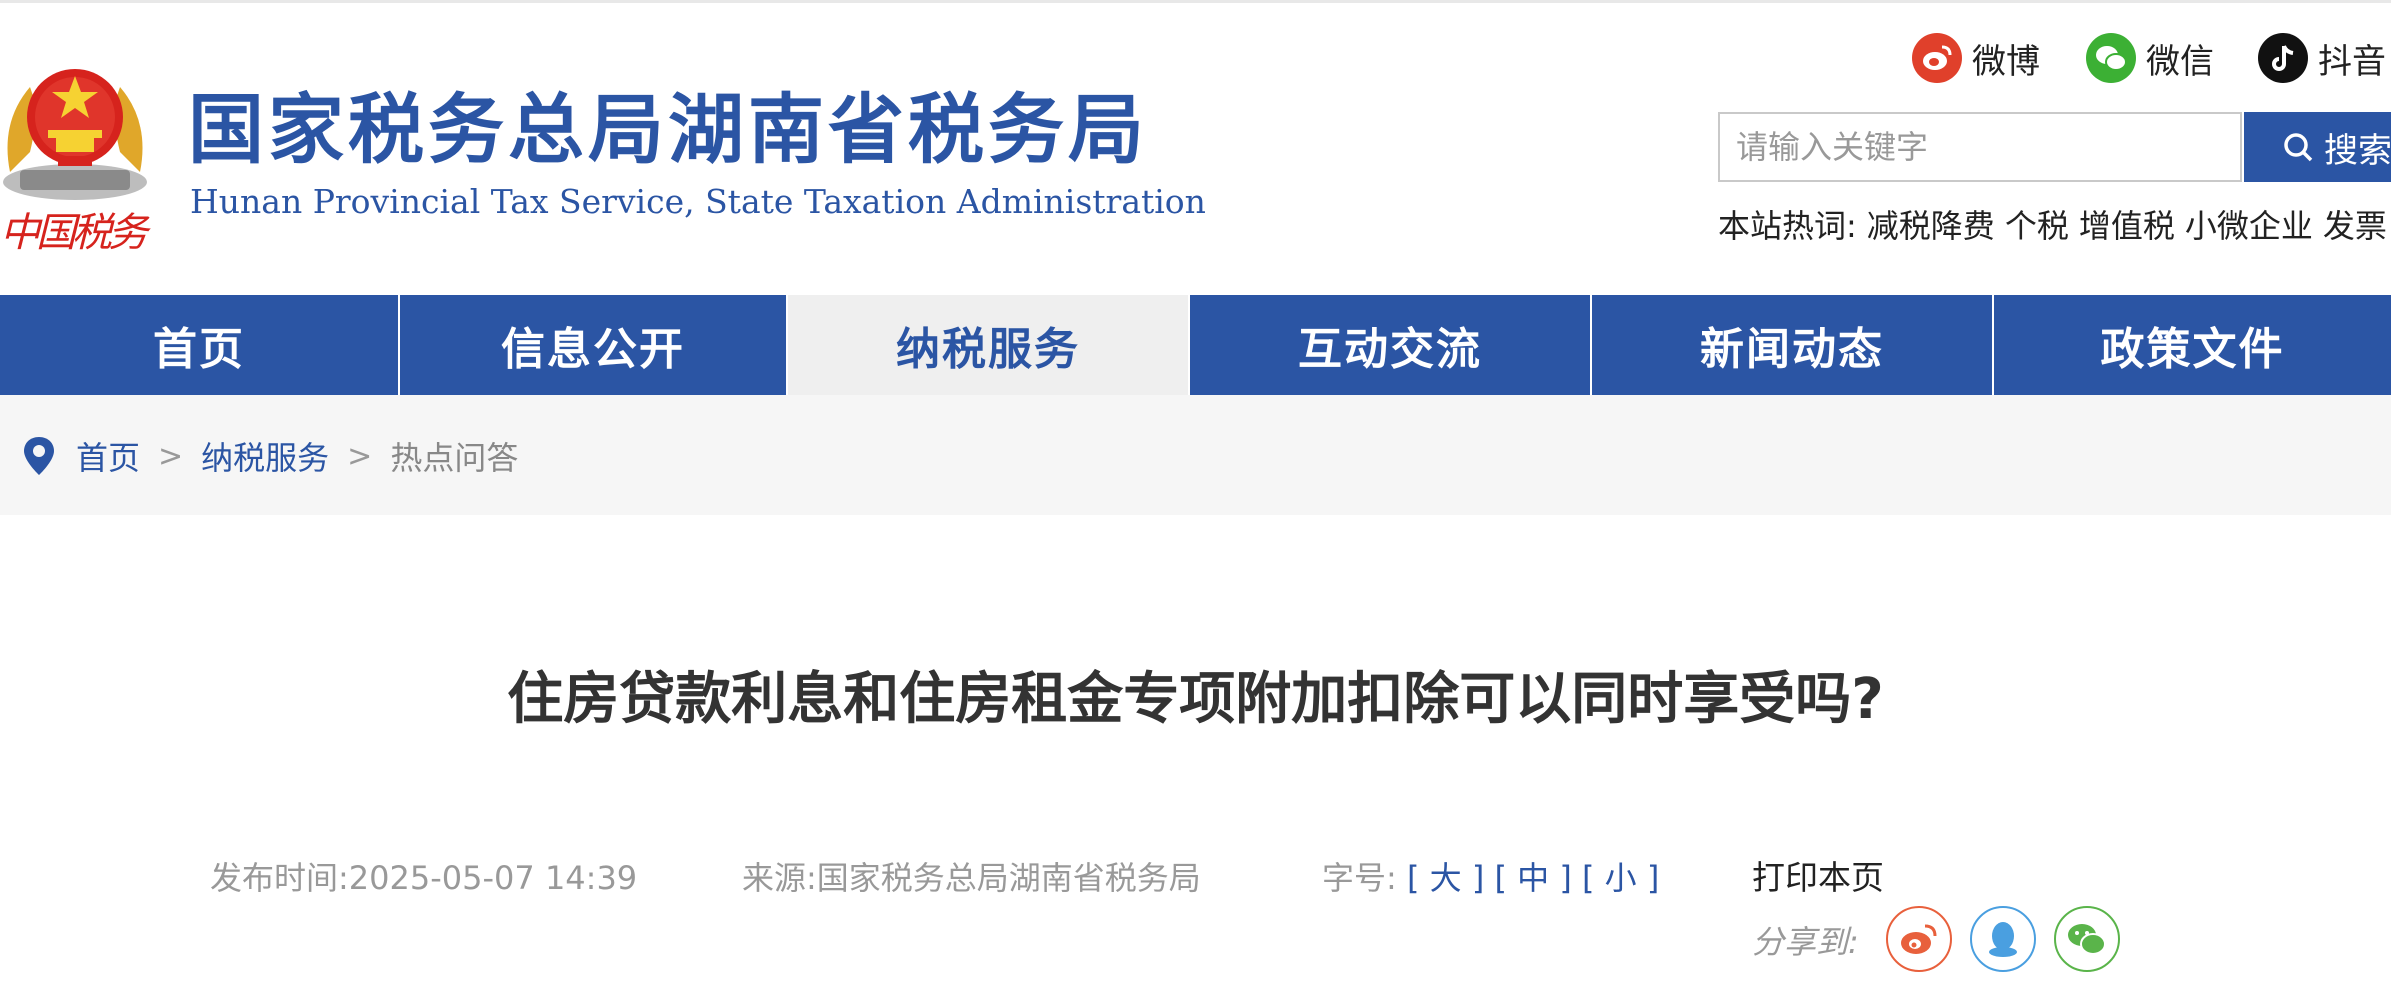  What do you see at coordinates (74, 233) in the screenshot?
I see `tax-seal-logo: 中国税务` at bounding box center [74, 233].